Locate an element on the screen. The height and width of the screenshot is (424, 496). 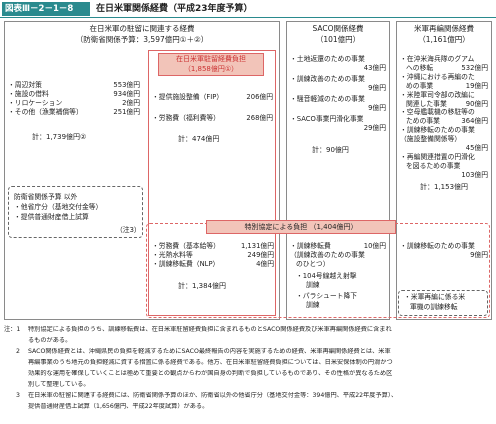
left-item-value: 553億円 is located at coordinates (126, 85).